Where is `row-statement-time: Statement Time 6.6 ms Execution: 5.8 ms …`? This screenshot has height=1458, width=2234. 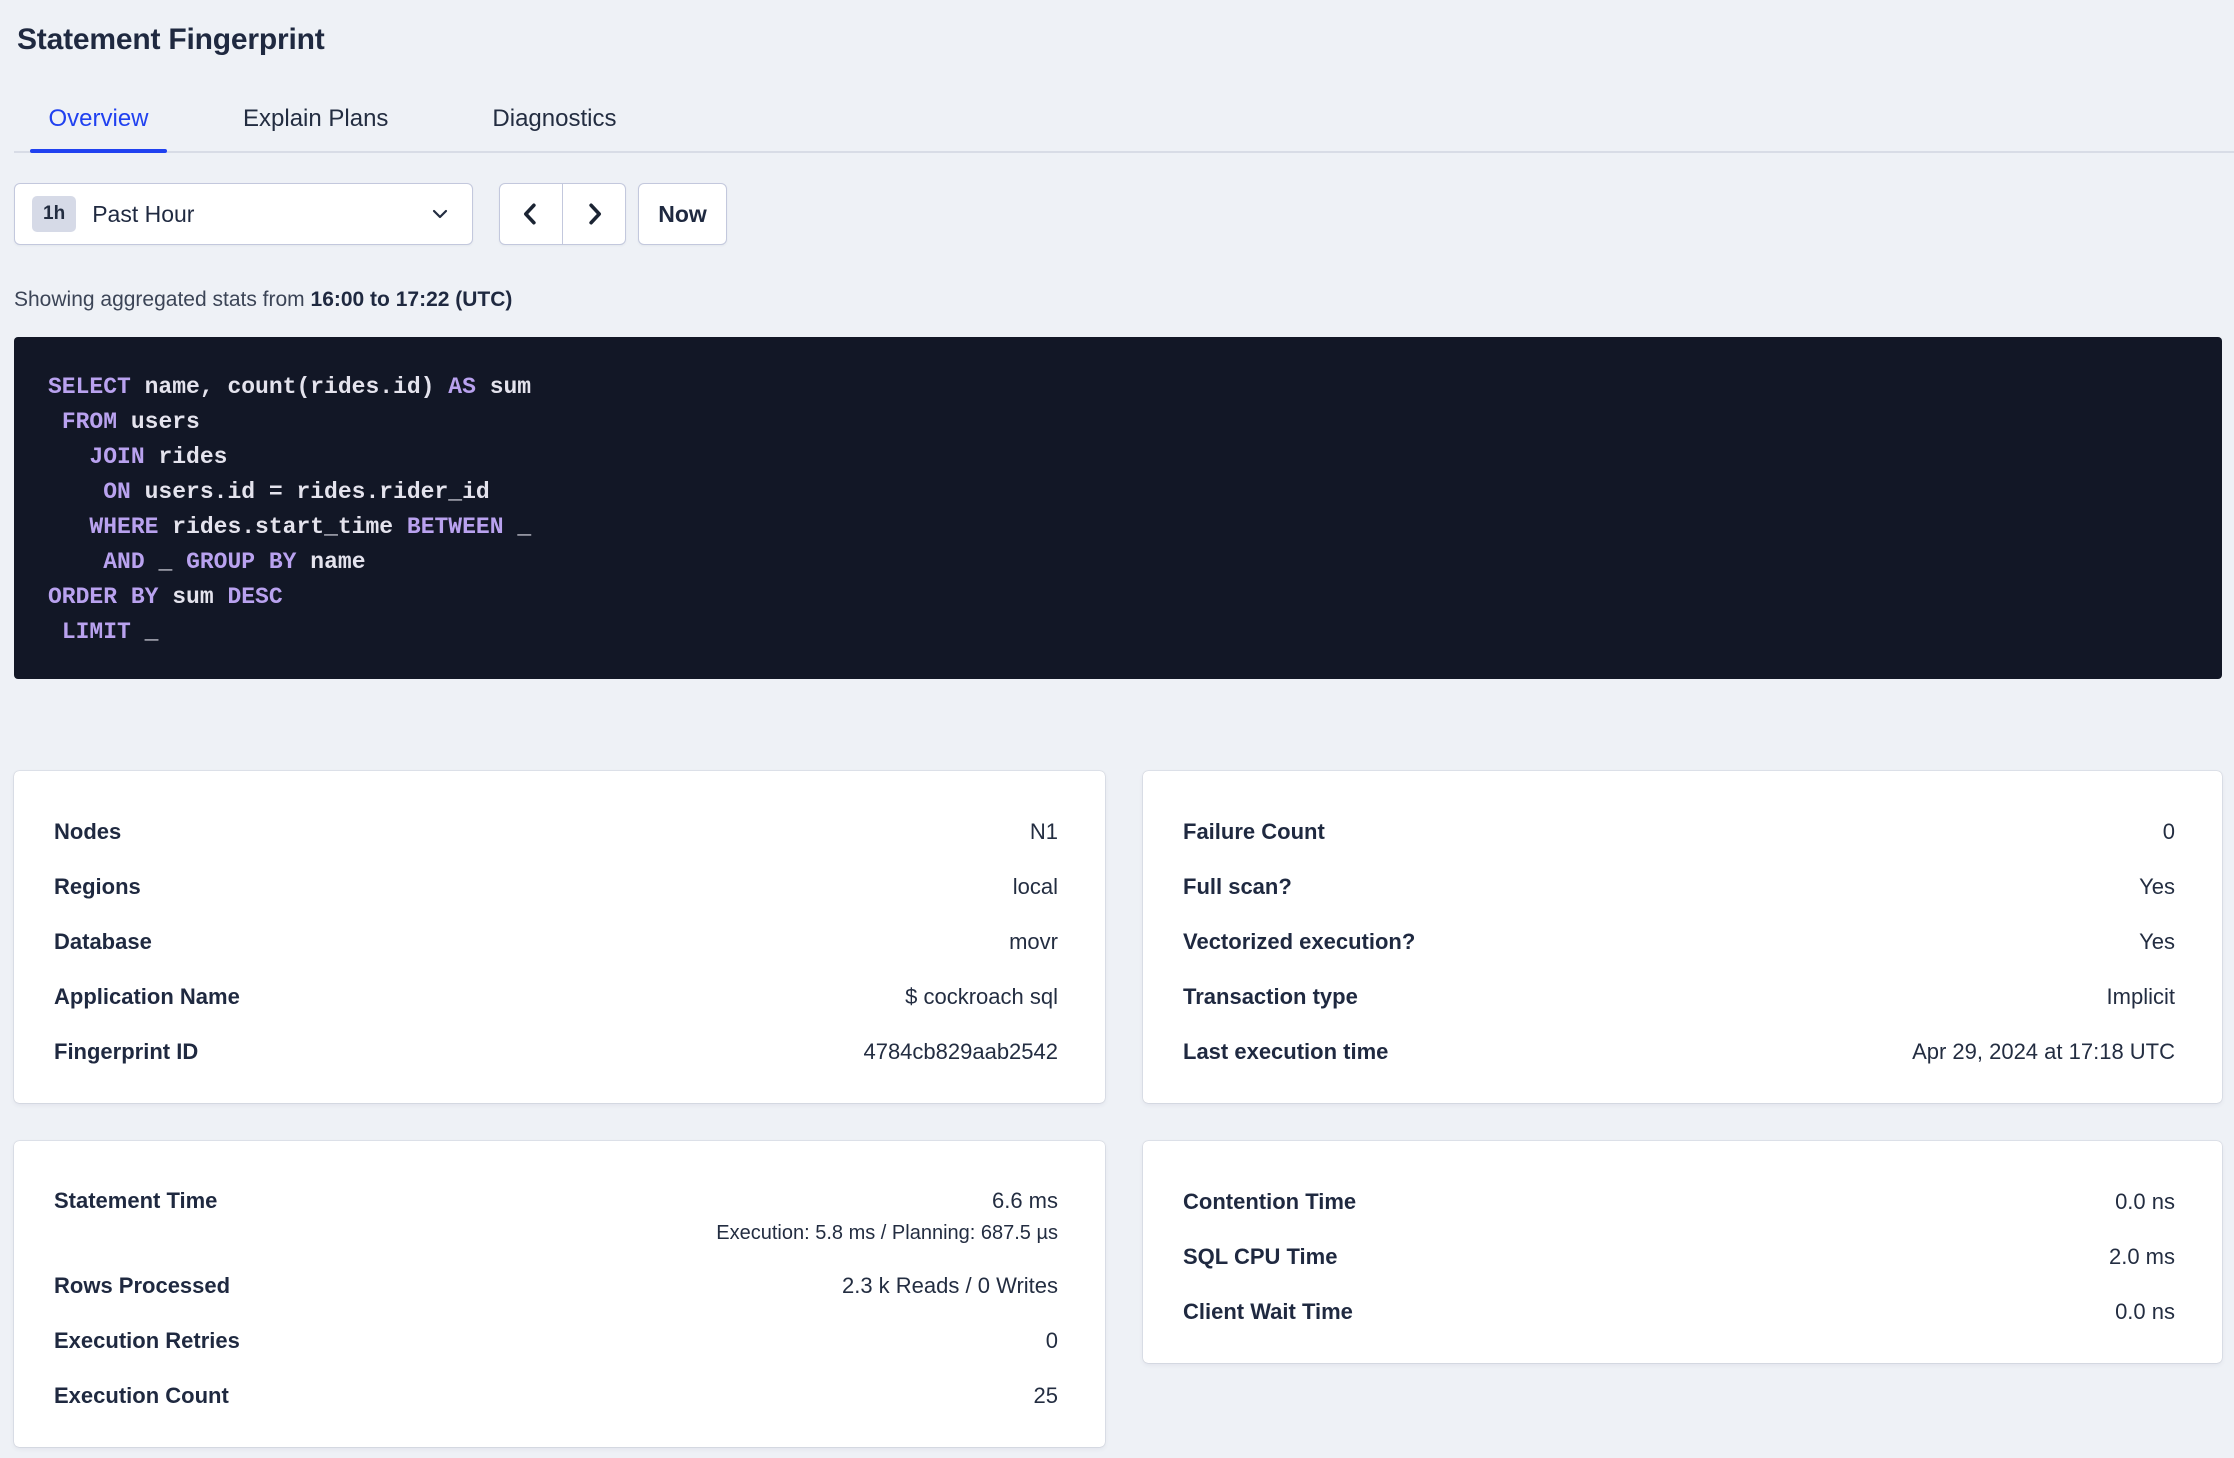
row-statement-time: Statement Time 6.6 ms Execution: 5.8 ms … is located at coordinates (556, 1216).